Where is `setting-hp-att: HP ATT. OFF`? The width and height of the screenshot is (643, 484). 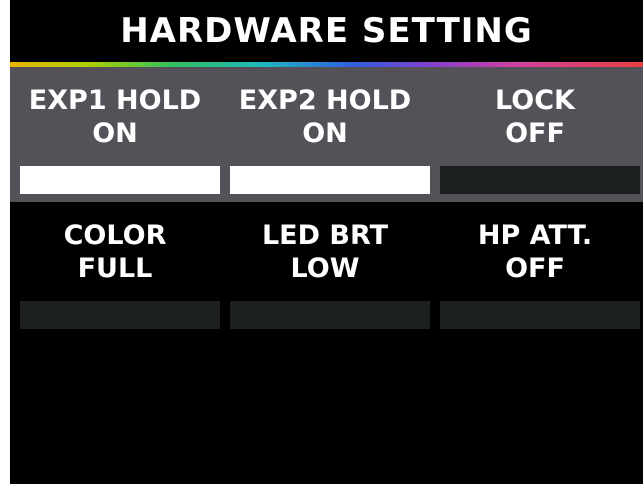 setting-hp-att: HP ATT. OFF is located at coordinates (535, 269).